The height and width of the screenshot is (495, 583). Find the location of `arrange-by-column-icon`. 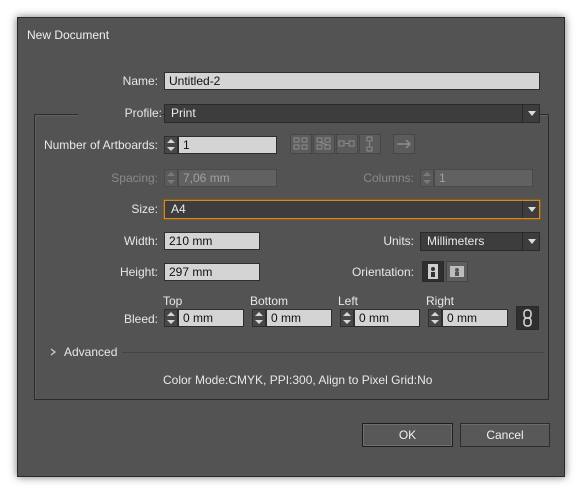

arrange-by-column-icon is located at coordinates (369, 144).